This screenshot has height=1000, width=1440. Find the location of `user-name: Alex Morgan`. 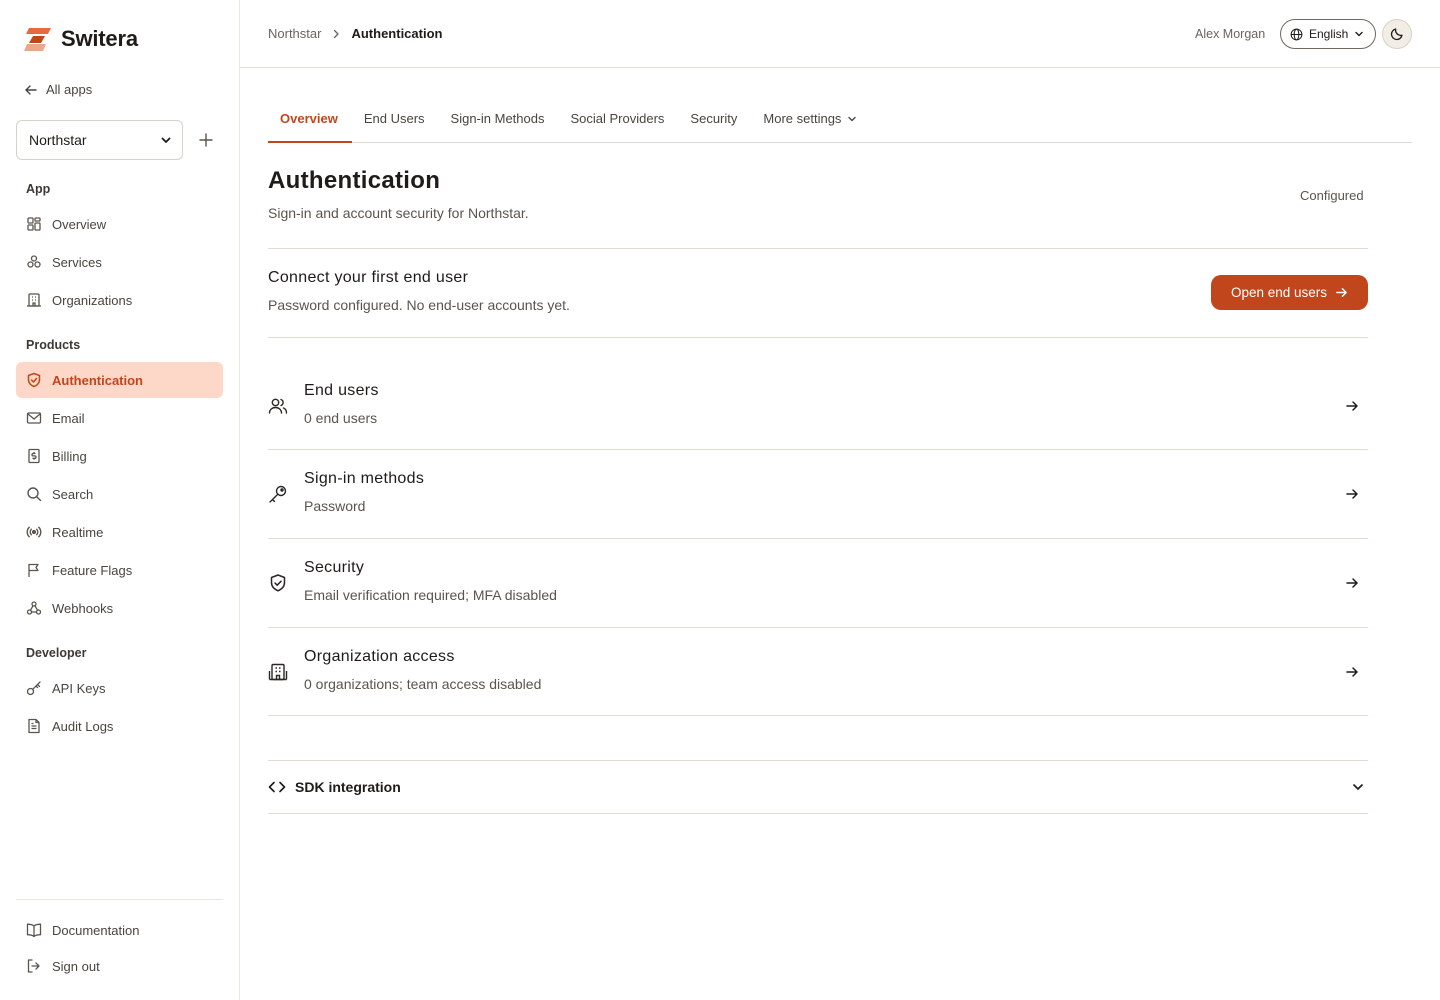

user-name: Alex Morgan is located at coordinates (1230, 34).